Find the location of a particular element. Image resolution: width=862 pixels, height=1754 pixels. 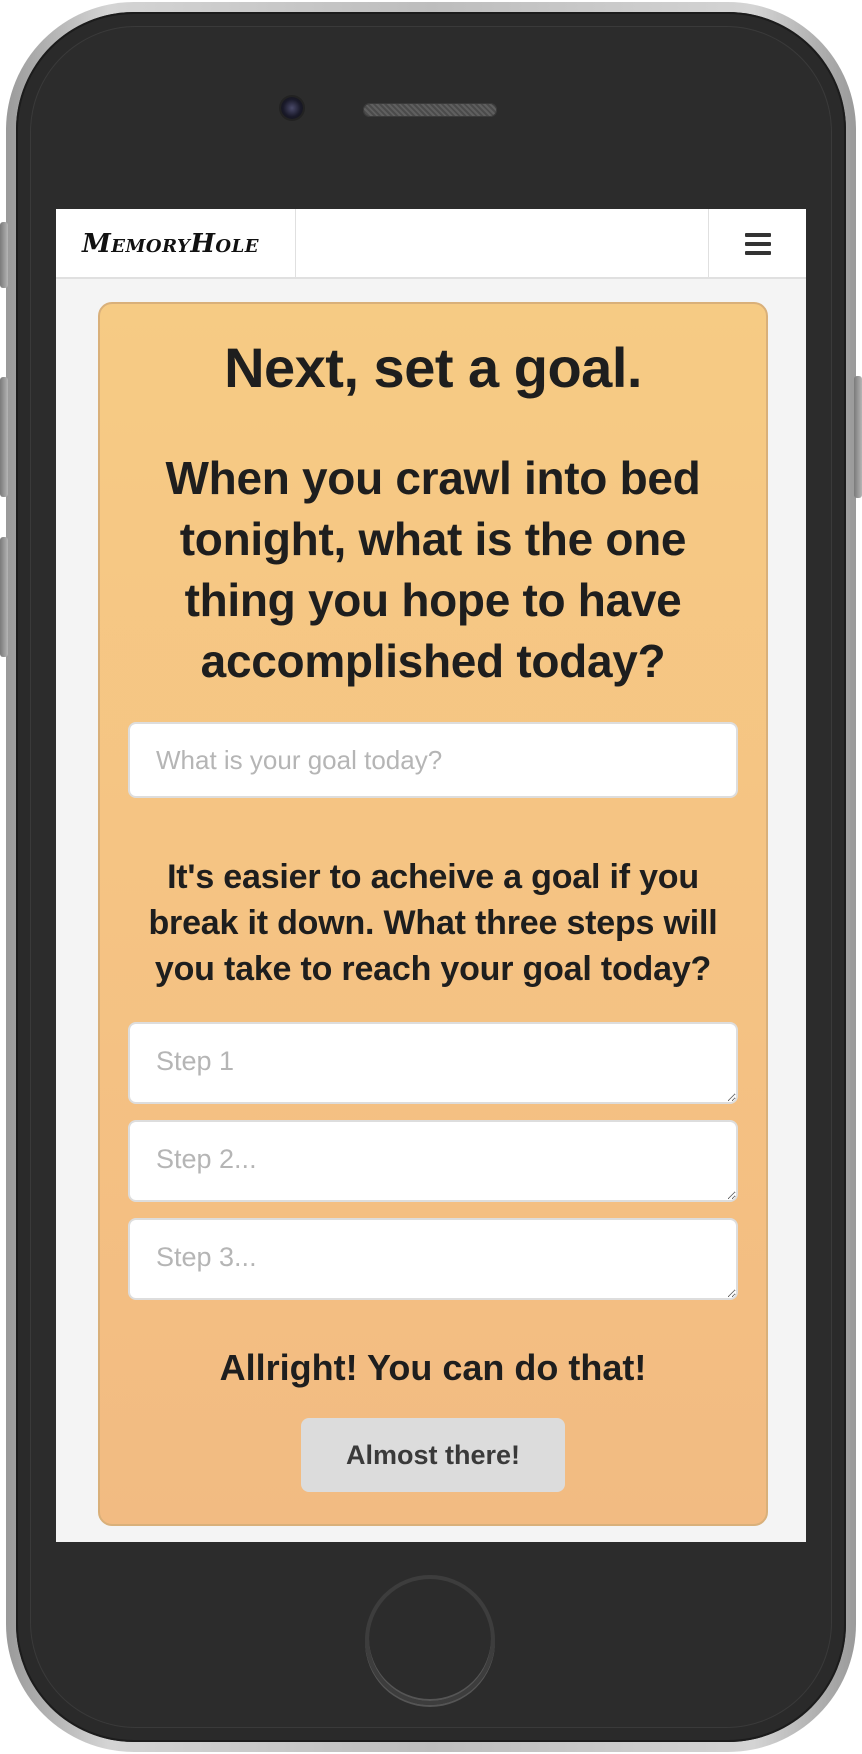

menu-toggle-button is located at coordinates (757, 244).